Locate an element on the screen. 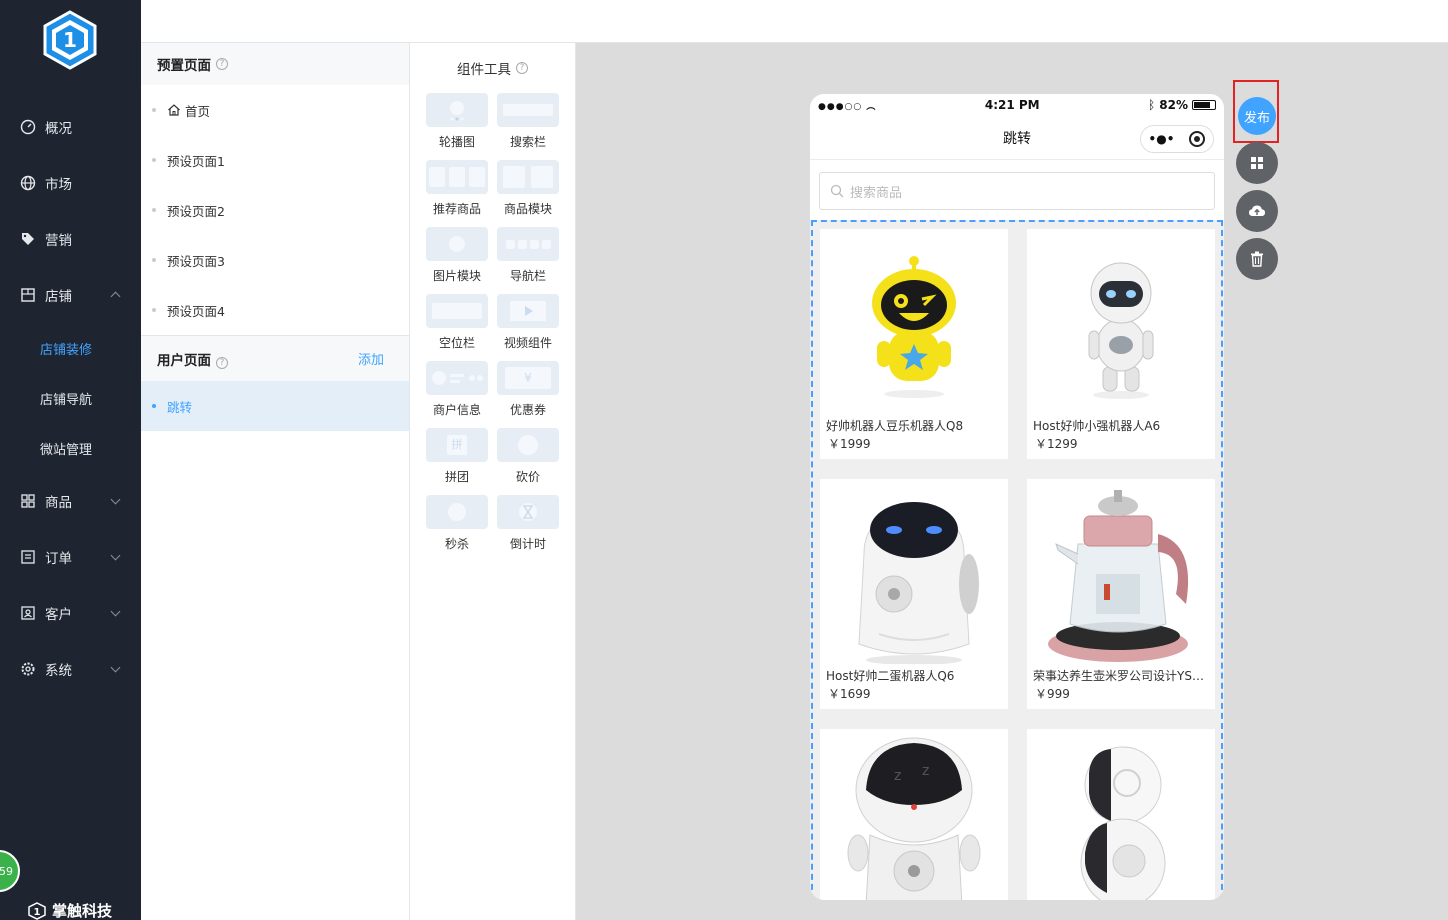 This screenshot has width=1448, height=920. sidebar-item-marketing: 营销 is located at coordinates (70, 239).